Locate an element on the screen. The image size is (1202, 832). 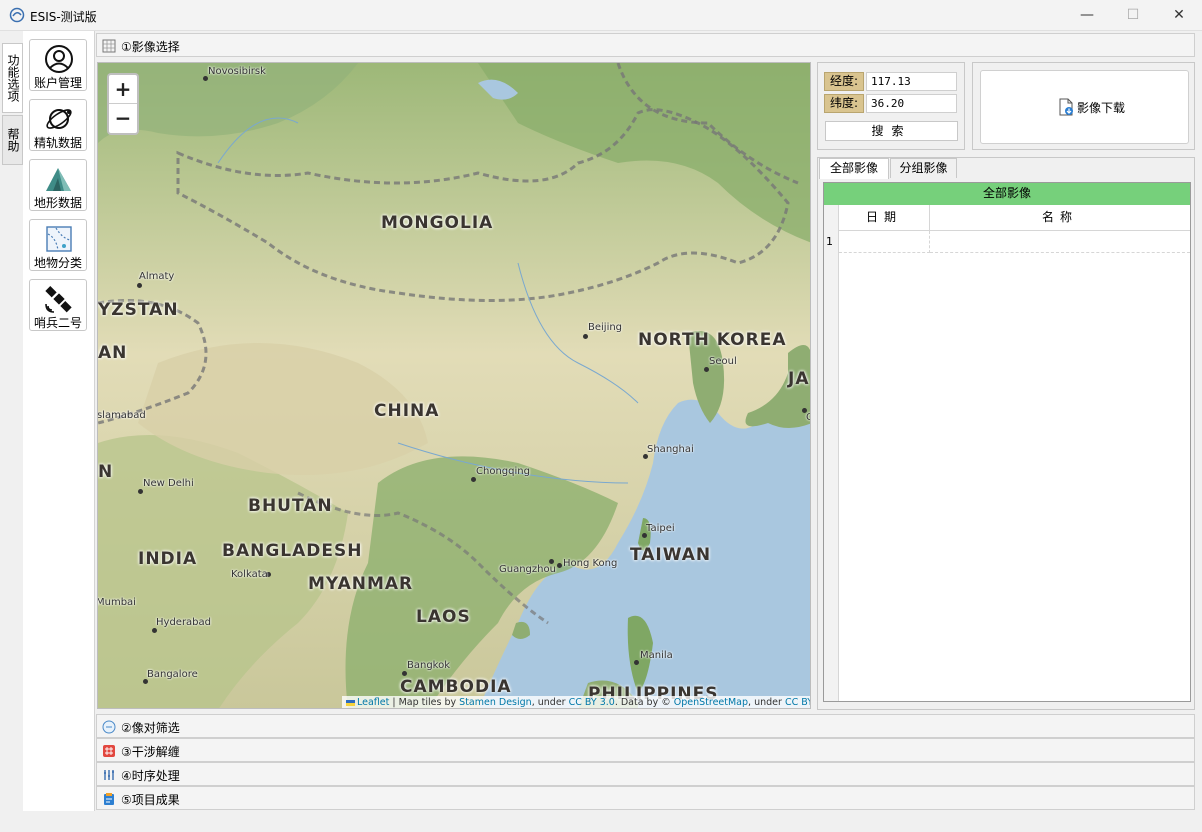
classification-icon is located at coordinates (59, 239).